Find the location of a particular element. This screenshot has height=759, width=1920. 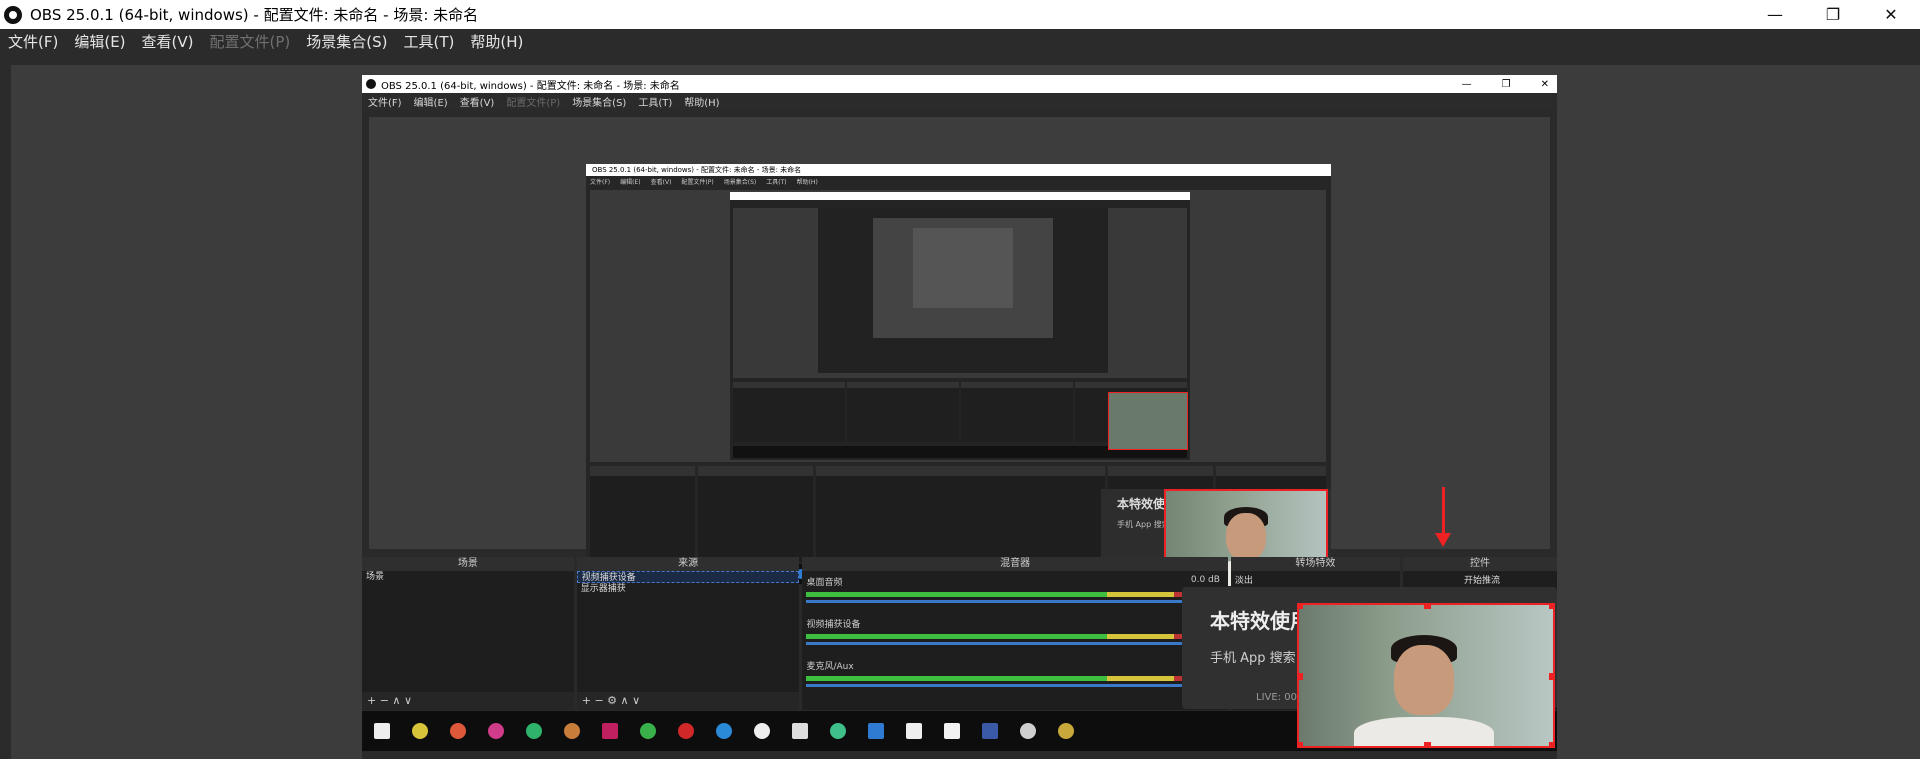

overlay-subline: 手机 App 搜索： is located at coordinates (1259, 658).